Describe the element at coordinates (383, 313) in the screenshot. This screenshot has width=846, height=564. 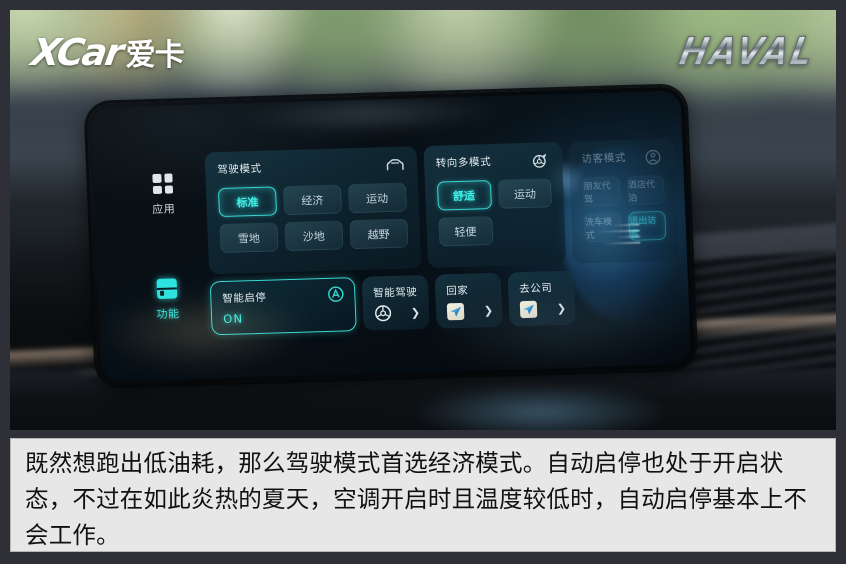
I see `steering-wheel-icon` at that location.